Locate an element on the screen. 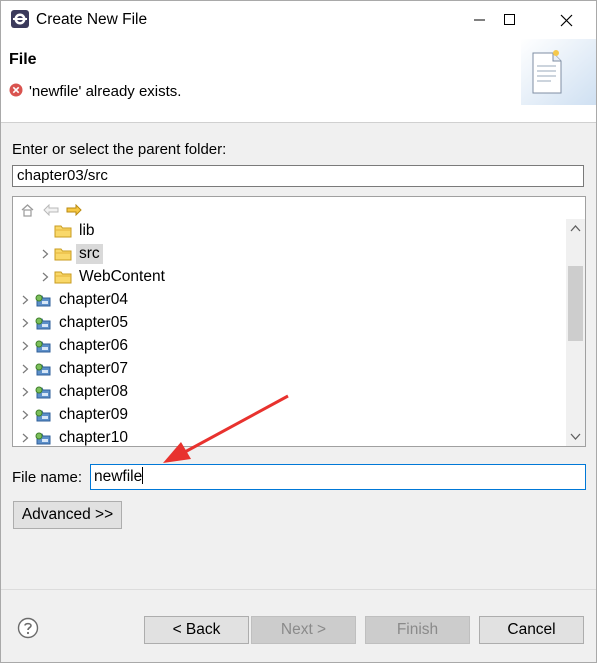 The width and height of the screenshot is (597, 663). tree-item-lib: lib is located at coordinates (69, 230).